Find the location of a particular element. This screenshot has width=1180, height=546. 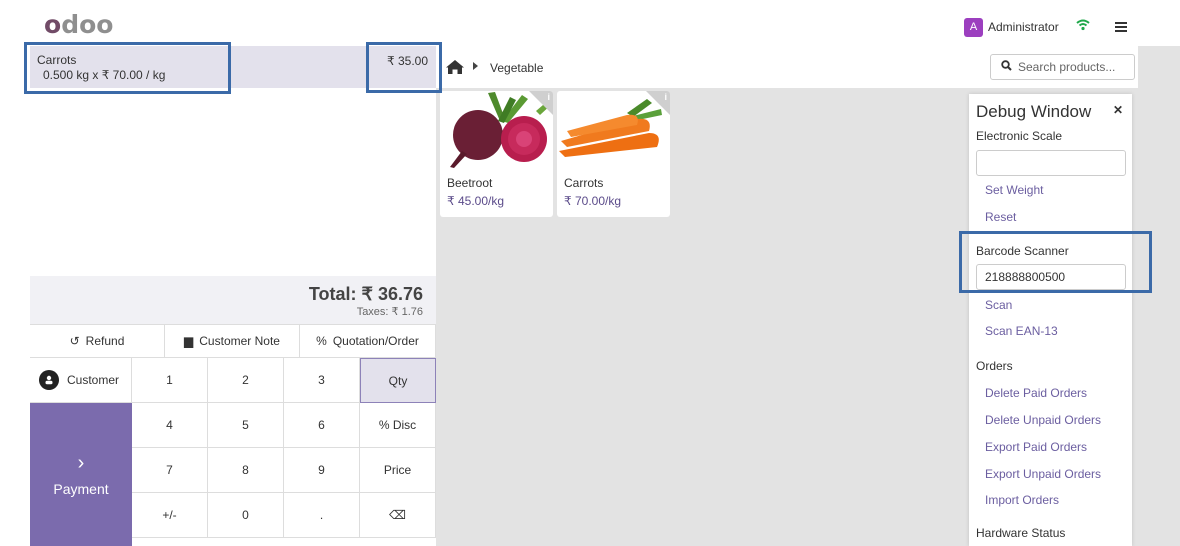

payment-button: › Payment is located at coordinates (81, 474).